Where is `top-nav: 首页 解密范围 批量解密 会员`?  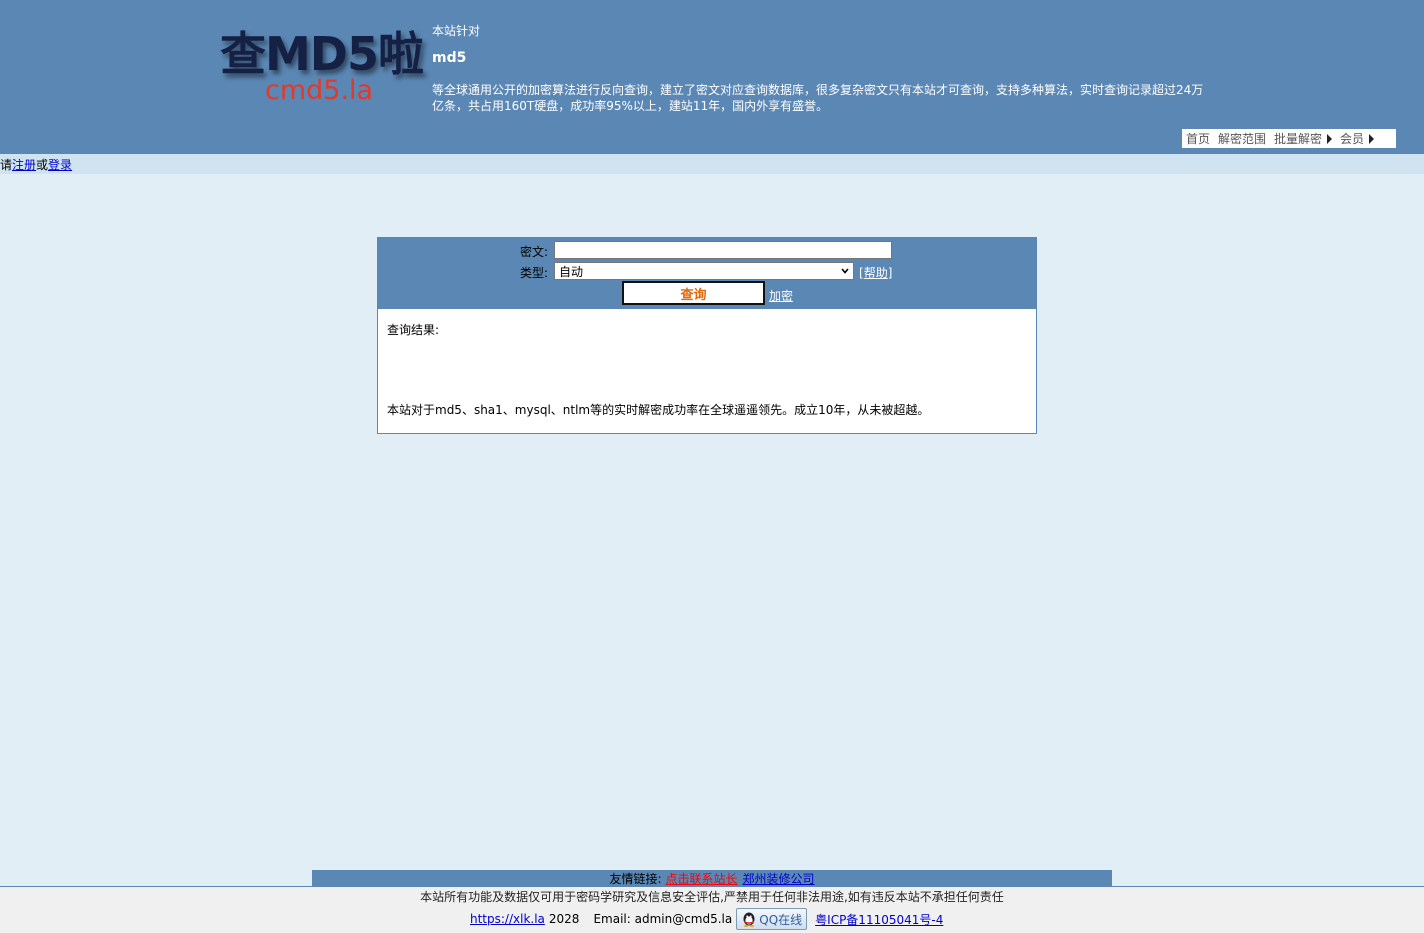 top-nav: 首页 解密范围 批量解密 会员 is located at coordinates (1289, 138).